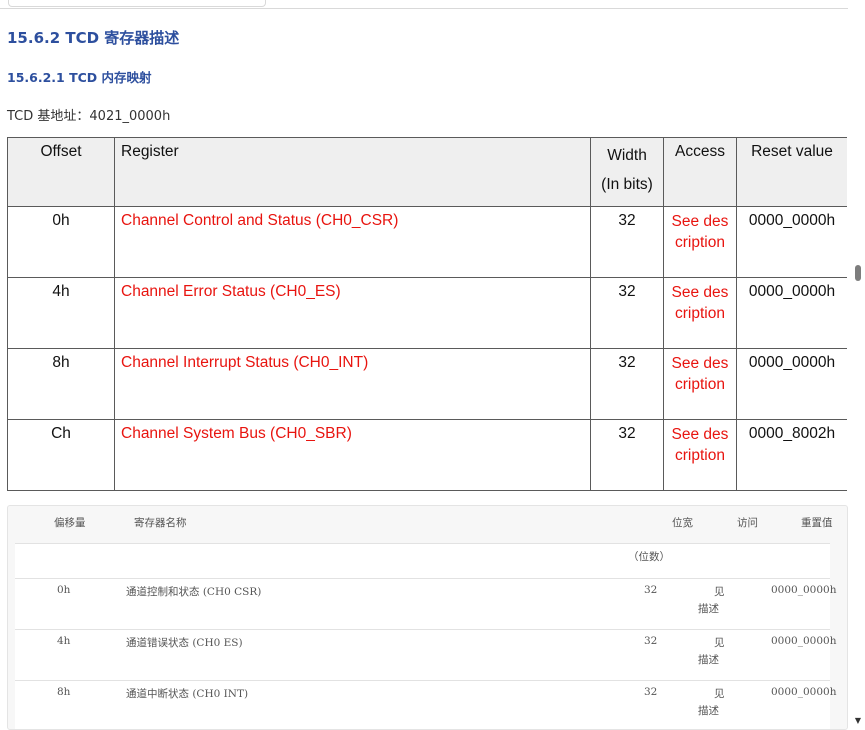  Describe the element at coordinates (791, 172) in the screenshot. I see `col-header-reset: Reset value` at that location.